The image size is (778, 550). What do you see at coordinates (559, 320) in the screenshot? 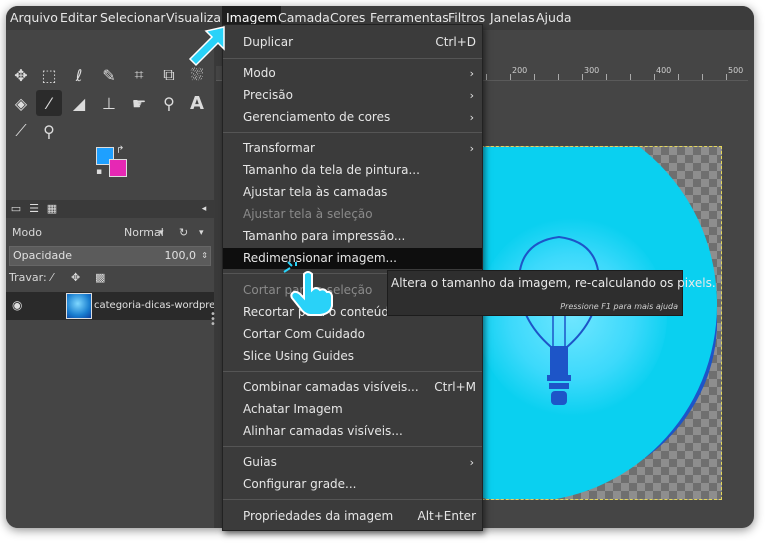
I see `lightbulb-icon` at bounding box center [559, 320].